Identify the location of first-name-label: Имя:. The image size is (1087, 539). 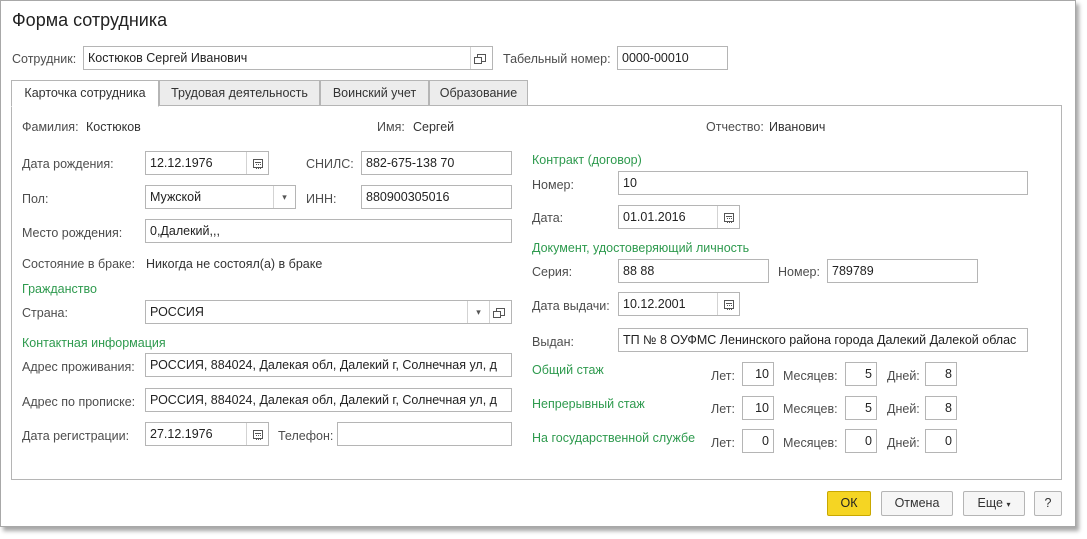
(391, 127).